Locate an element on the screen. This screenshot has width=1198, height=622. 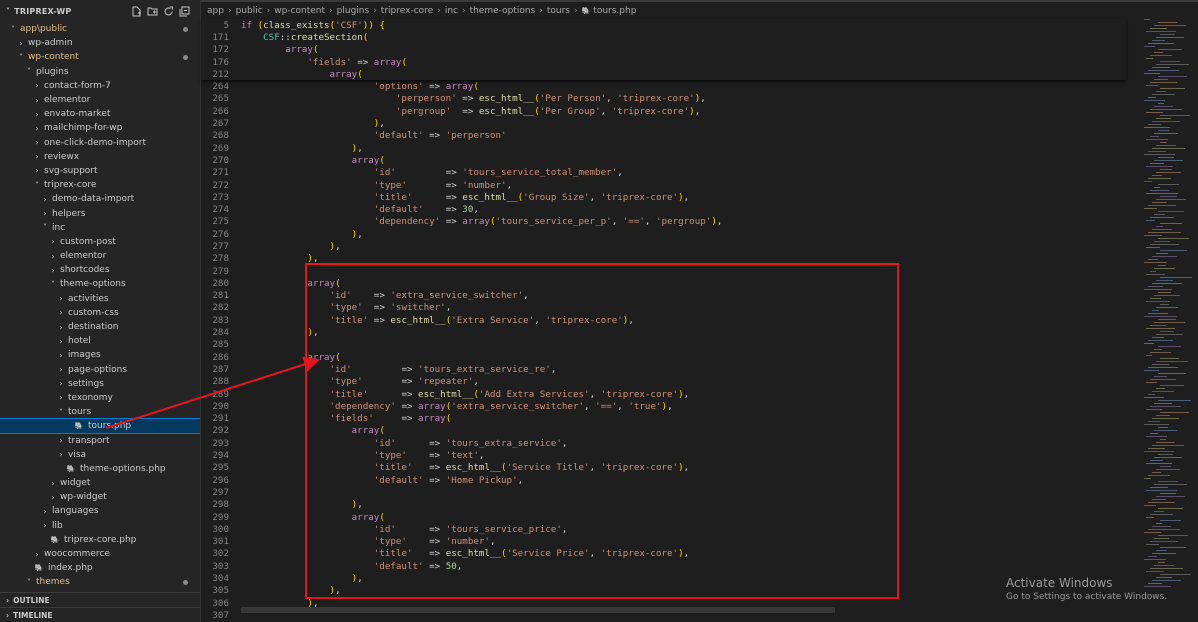
breadcrumb-item: app is located at coordinates (215, 11).